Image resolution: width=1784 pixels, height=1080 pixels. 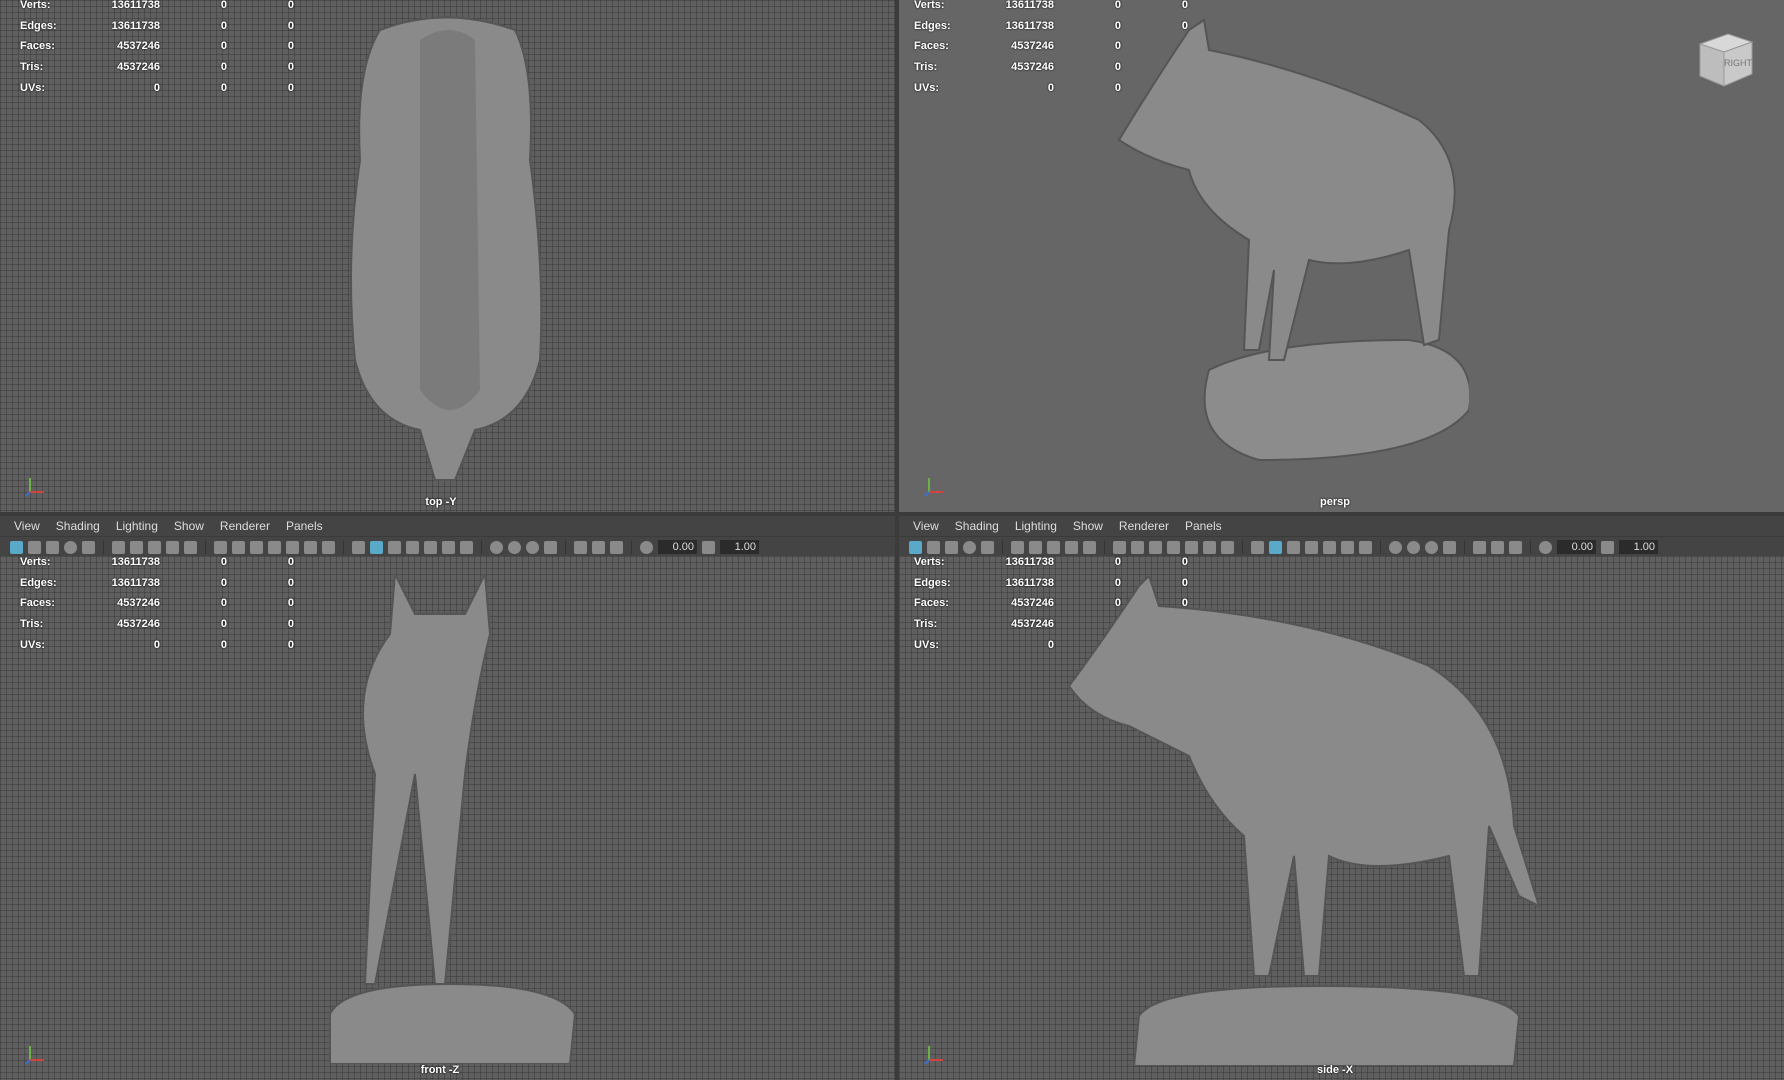 What do you see at coordinates (1289, 240) in the screenshot?
I see `wolf-model-persp` at bounding box center [1289, 240].